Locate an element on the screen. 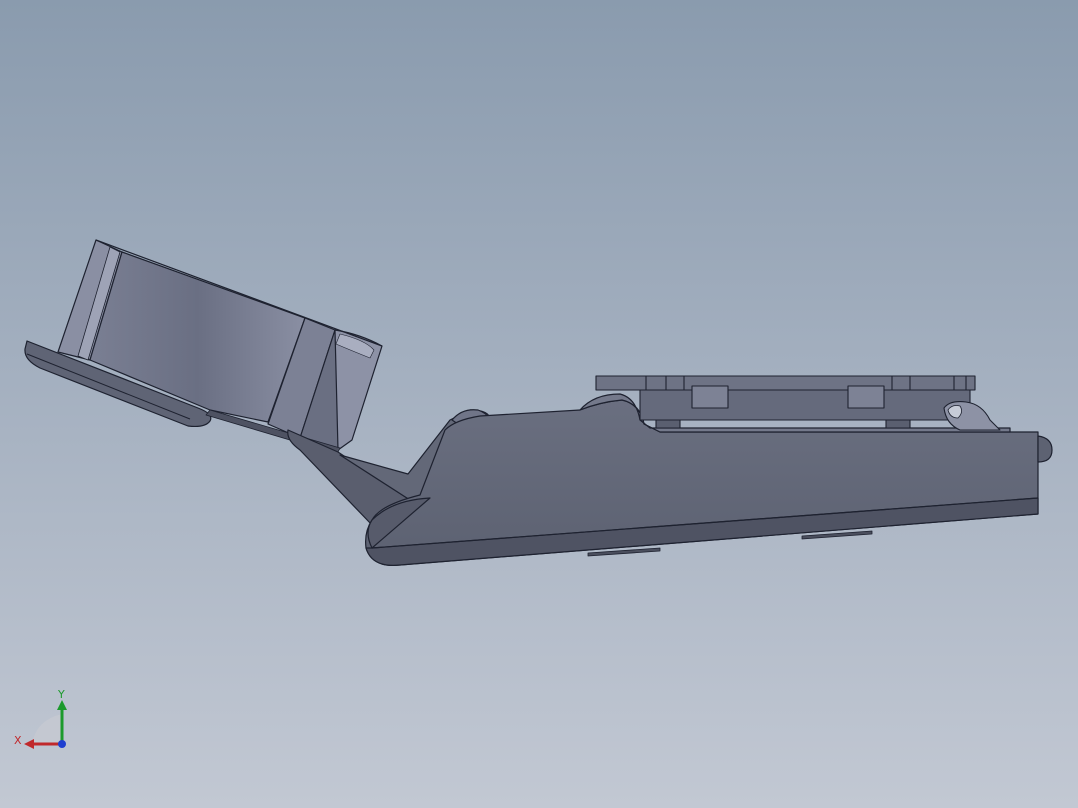  plate-top is located at coordinates (785, 383).